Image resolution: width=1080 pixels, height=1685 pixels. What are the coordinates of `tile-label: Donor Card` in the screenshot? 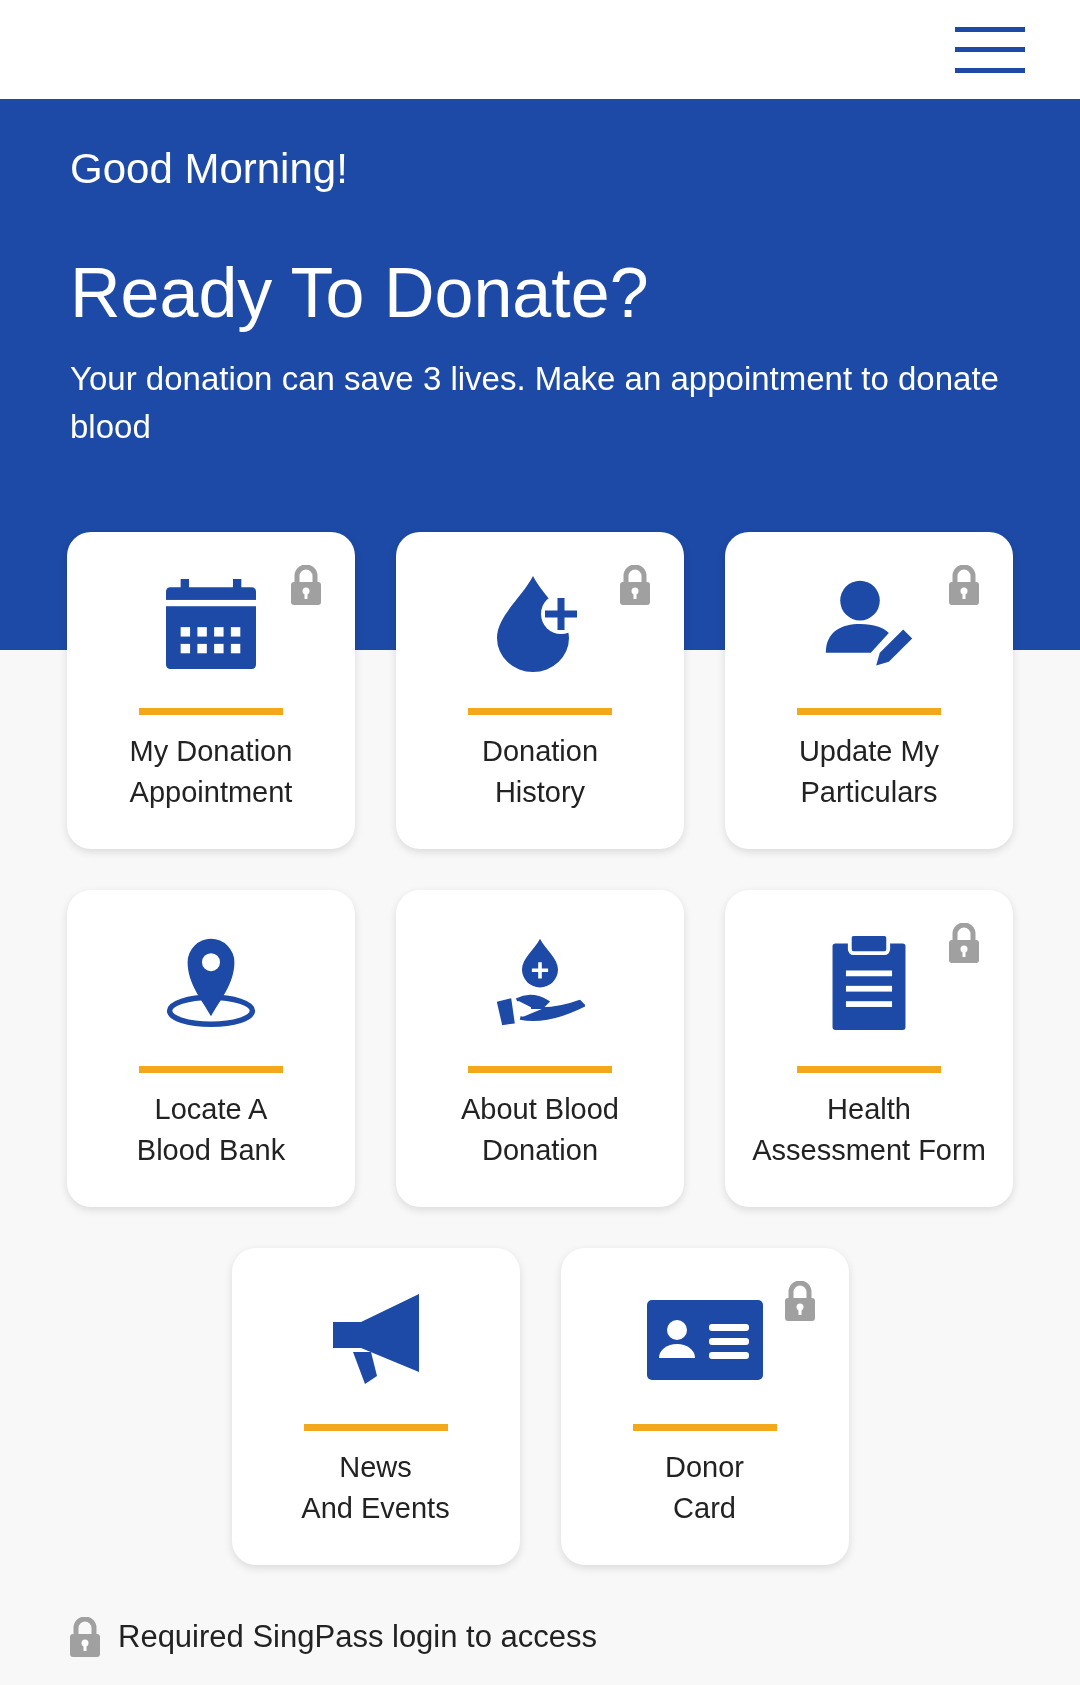 It's located at (704, 1488).